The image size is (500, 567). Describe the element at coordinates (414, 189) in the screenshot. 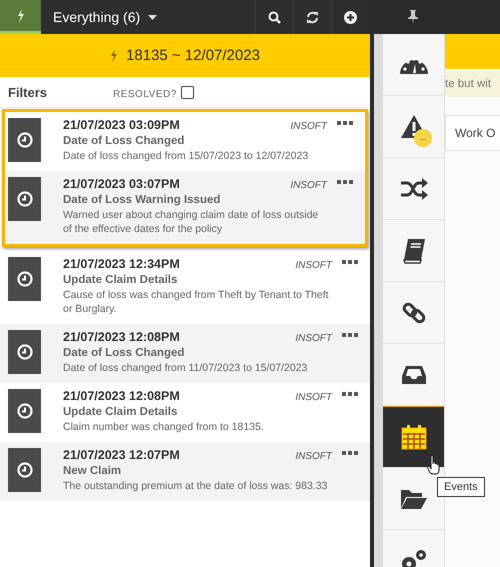

I see `shuffle-icon` at that location.